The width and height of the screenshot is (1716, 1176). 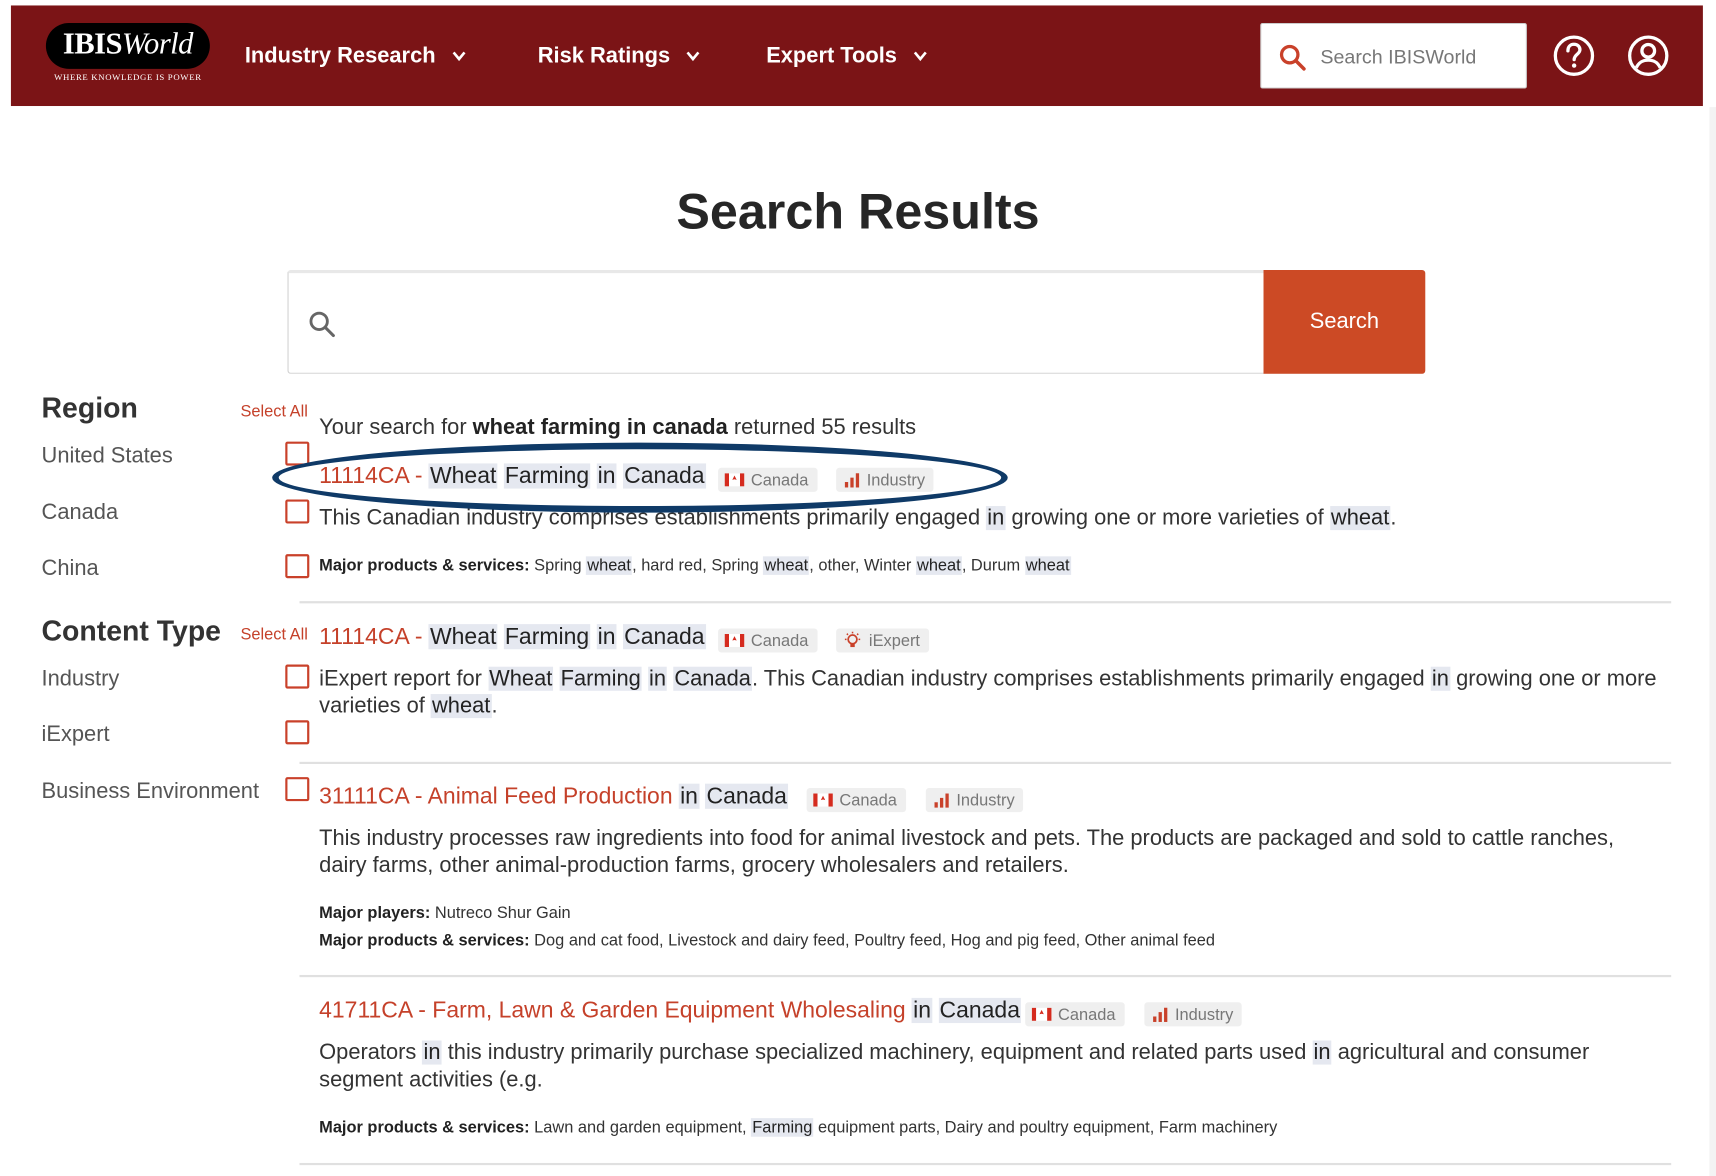 I want to click on region-select-all: Select All, so click(x=273, y=411).